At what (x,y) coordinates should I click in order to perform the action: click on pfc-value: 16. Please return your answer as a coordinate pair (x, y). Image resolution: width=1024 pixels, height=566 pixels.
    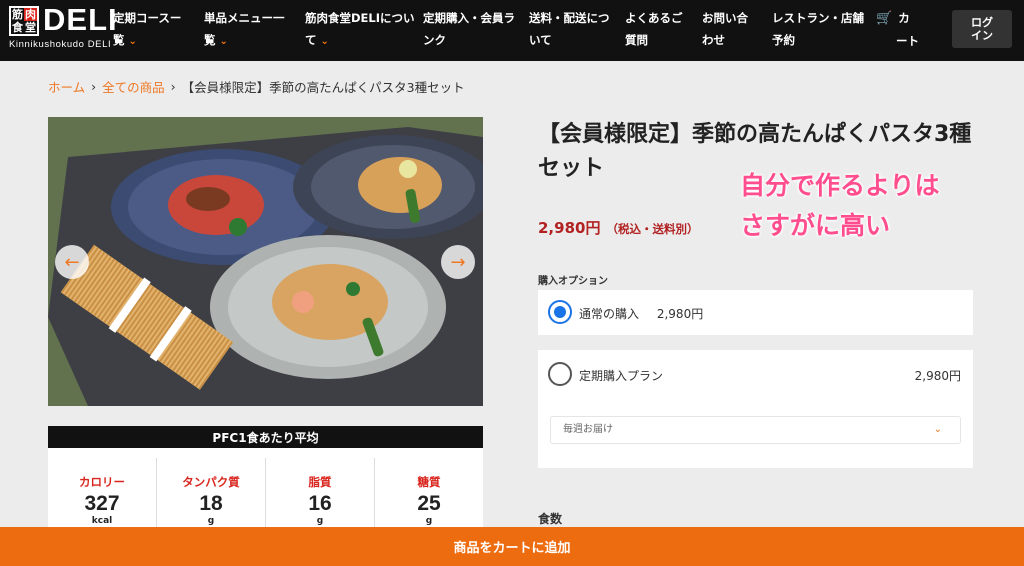
    Looking at the image, I should click on (320, 503).